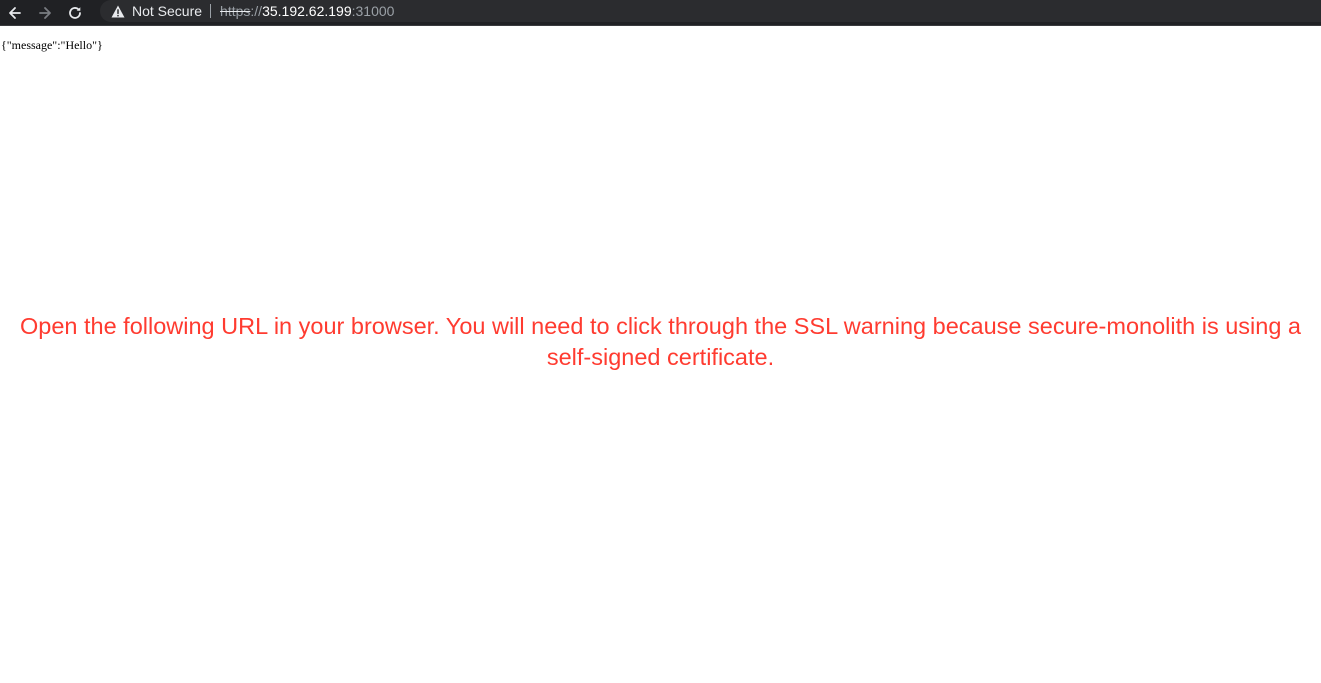 The image size is (1321, 683). What do you see at coordinates (52, 45) in the screenshot?
I see `json-response-text: {"message":"Hello"}` at bounding box center [52, 45].